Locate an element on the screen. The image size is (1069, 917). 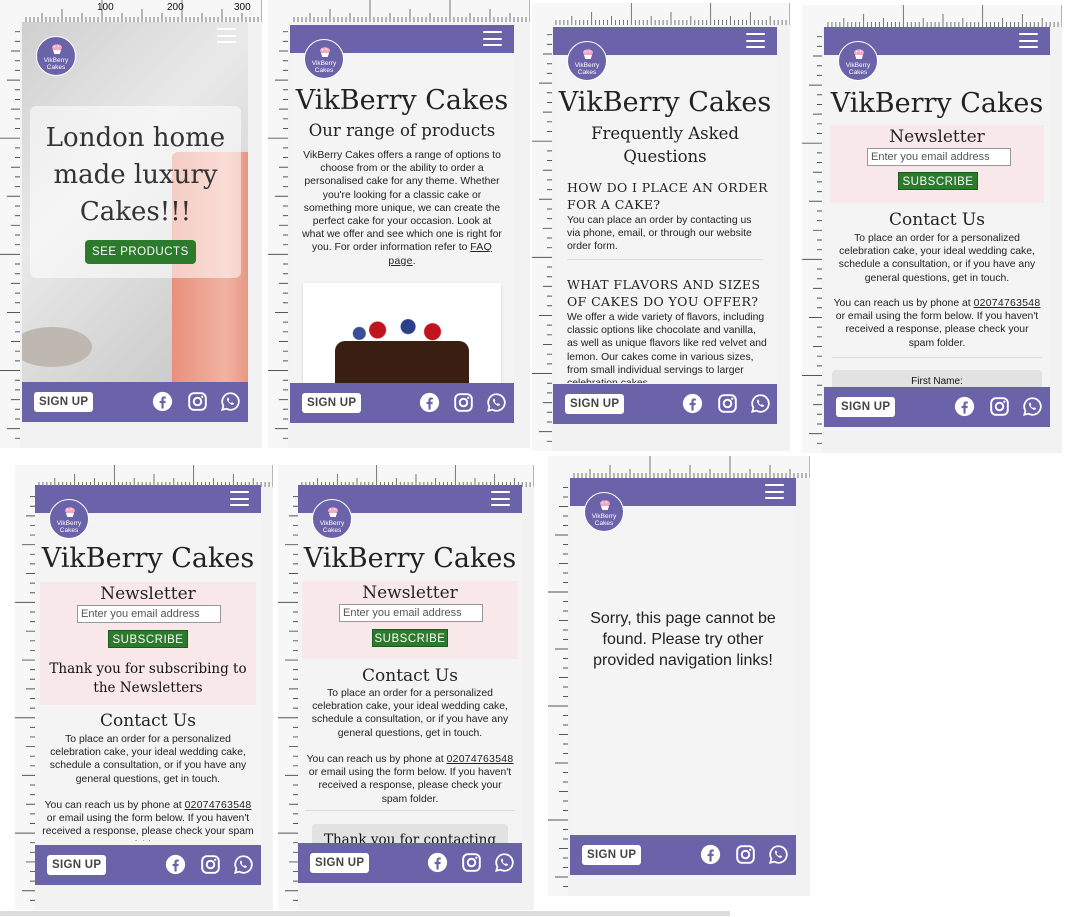
contact-title: Contact Us is located at coordinates (148, 721).